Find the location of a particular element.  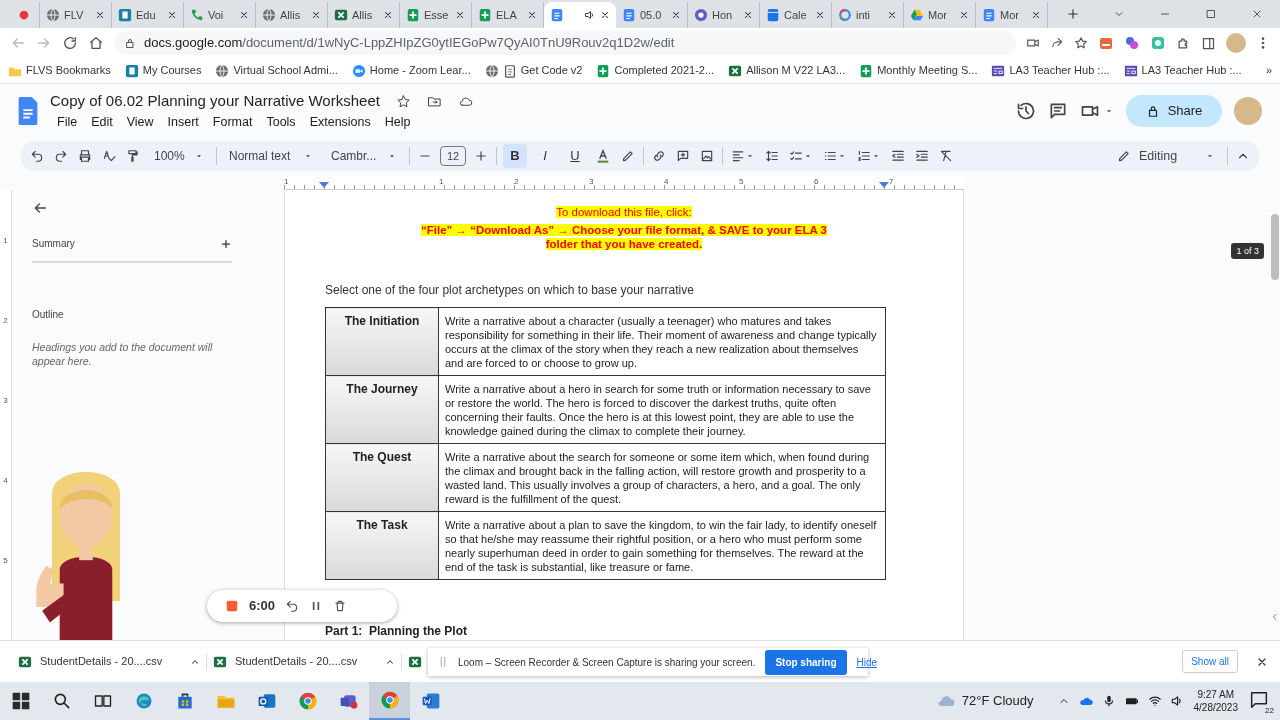

archetype-name: The Quest is located at coordinates (382, 477).